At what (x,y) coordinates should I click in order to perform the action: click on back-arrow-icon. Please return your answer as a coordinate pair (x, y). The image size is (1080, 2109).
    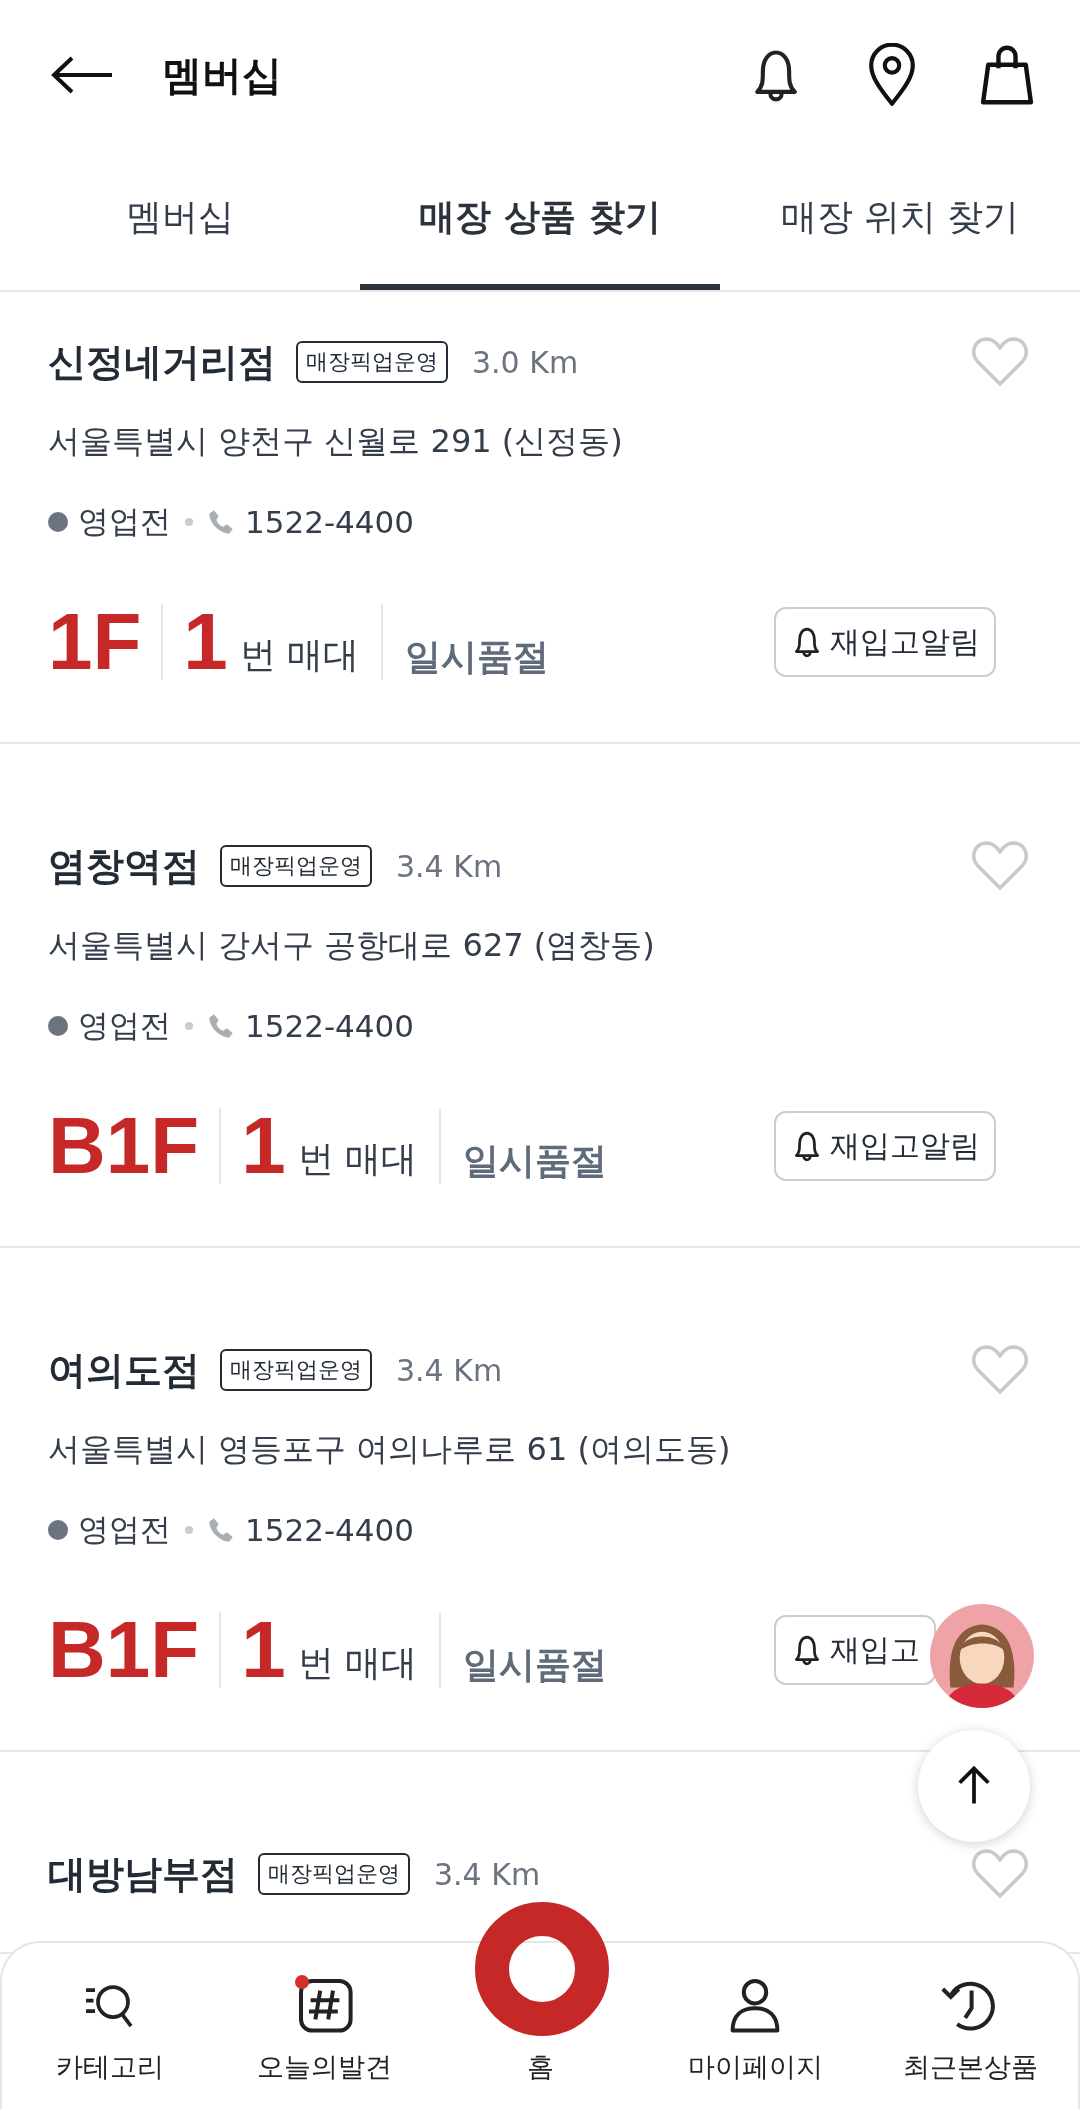
    Looking at the image, I should click on (82, 75).